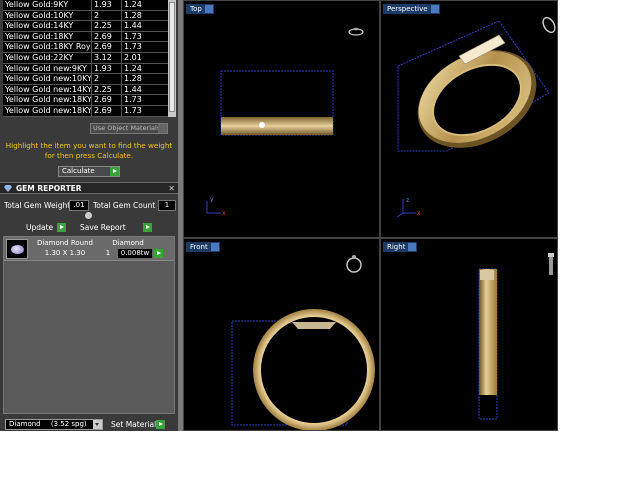 The image size is (627, 500). Describe the element at coordinates (37, 205) in the screenshot. I see `total-gem-weight-label: Total Gem Weight` at that location.